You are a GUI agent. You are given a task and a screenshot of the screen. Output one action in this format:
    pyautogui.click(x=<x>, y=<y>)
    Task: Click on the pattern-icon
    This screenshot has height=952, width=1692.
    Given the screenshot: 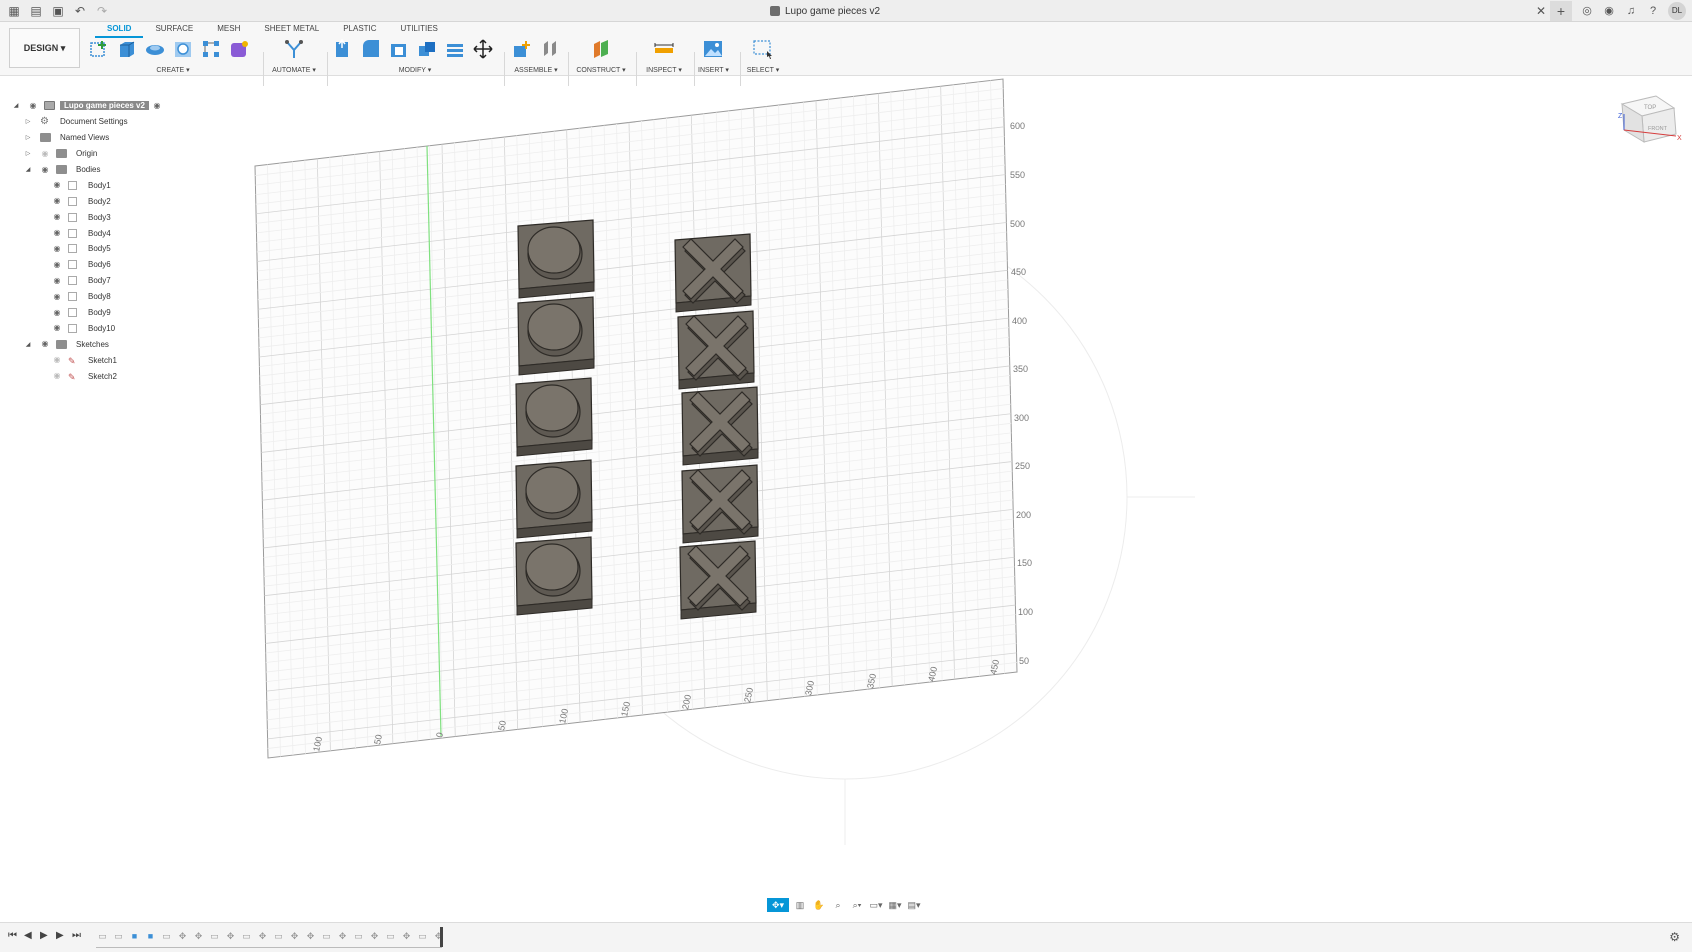 What is the action you would take?
    pyautogui.click(x=211, y=49)
    